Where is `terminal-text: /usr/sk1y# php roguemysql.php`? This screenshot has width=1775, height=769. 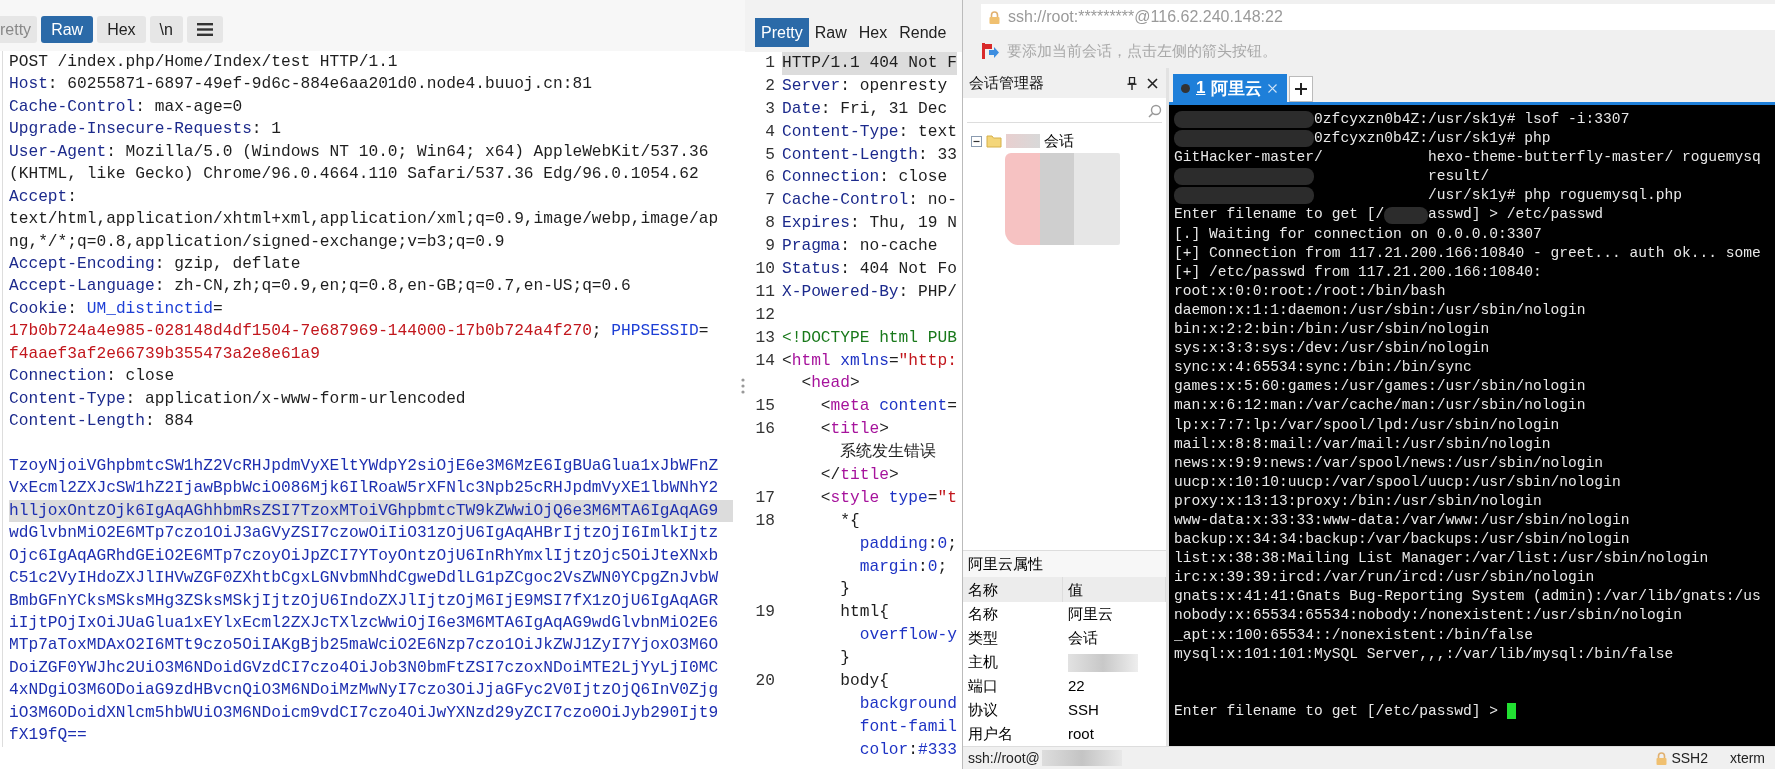 terminal-text: /usr/sk1y# php roguemysql.php is located at coordinates (1554, 196).